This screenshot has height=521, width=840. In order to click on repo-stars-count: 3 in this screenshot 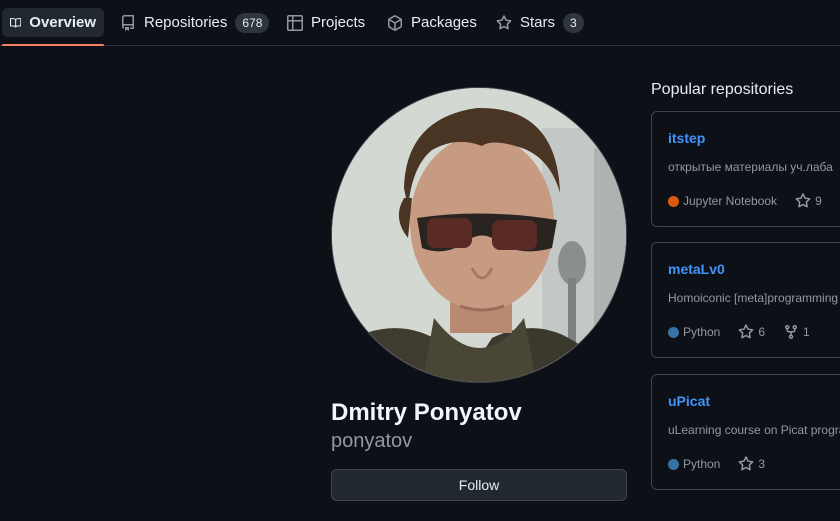, I will do `click(762, 464)`.